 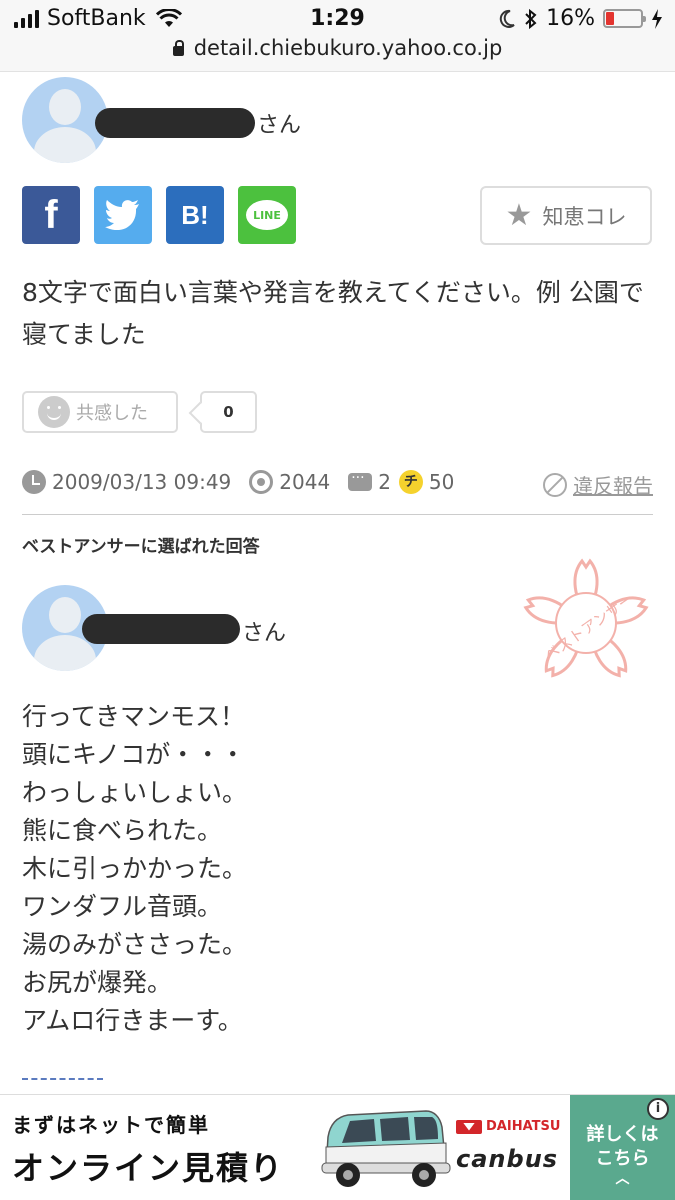 What do you see at coordinates (386, 1148) in the screenshot?
I see `car-image-icon` at bounding box center [386, 1148].